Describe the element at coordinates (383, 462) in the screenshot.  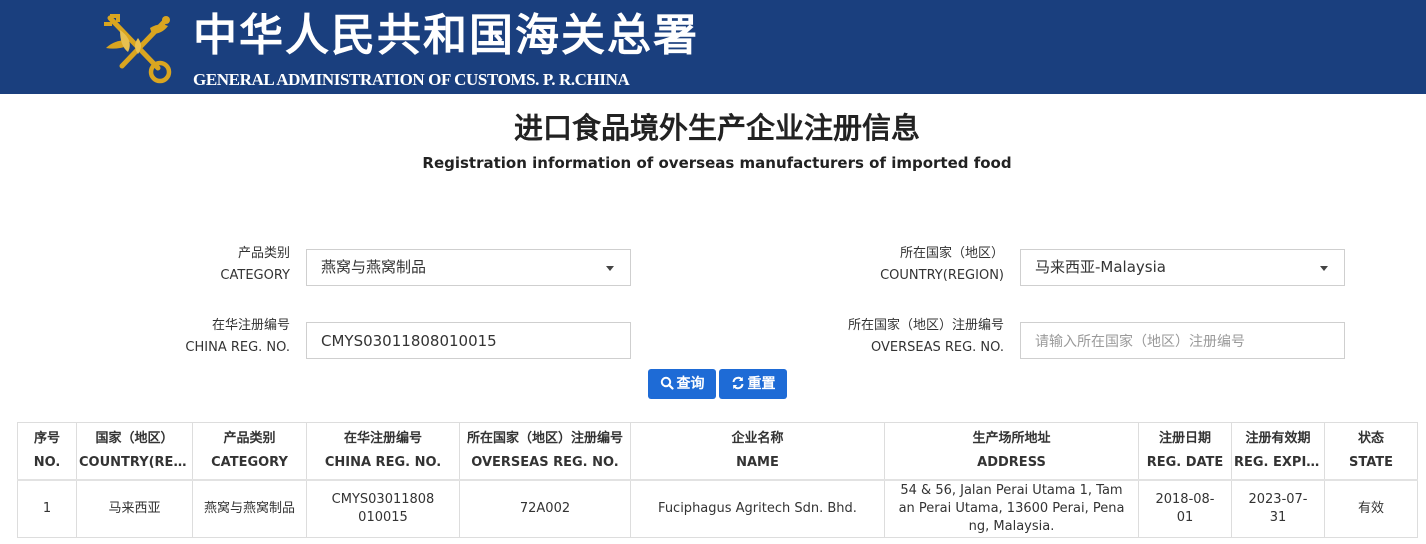
I see `header-en: CHINA REG. NO.` at that location.